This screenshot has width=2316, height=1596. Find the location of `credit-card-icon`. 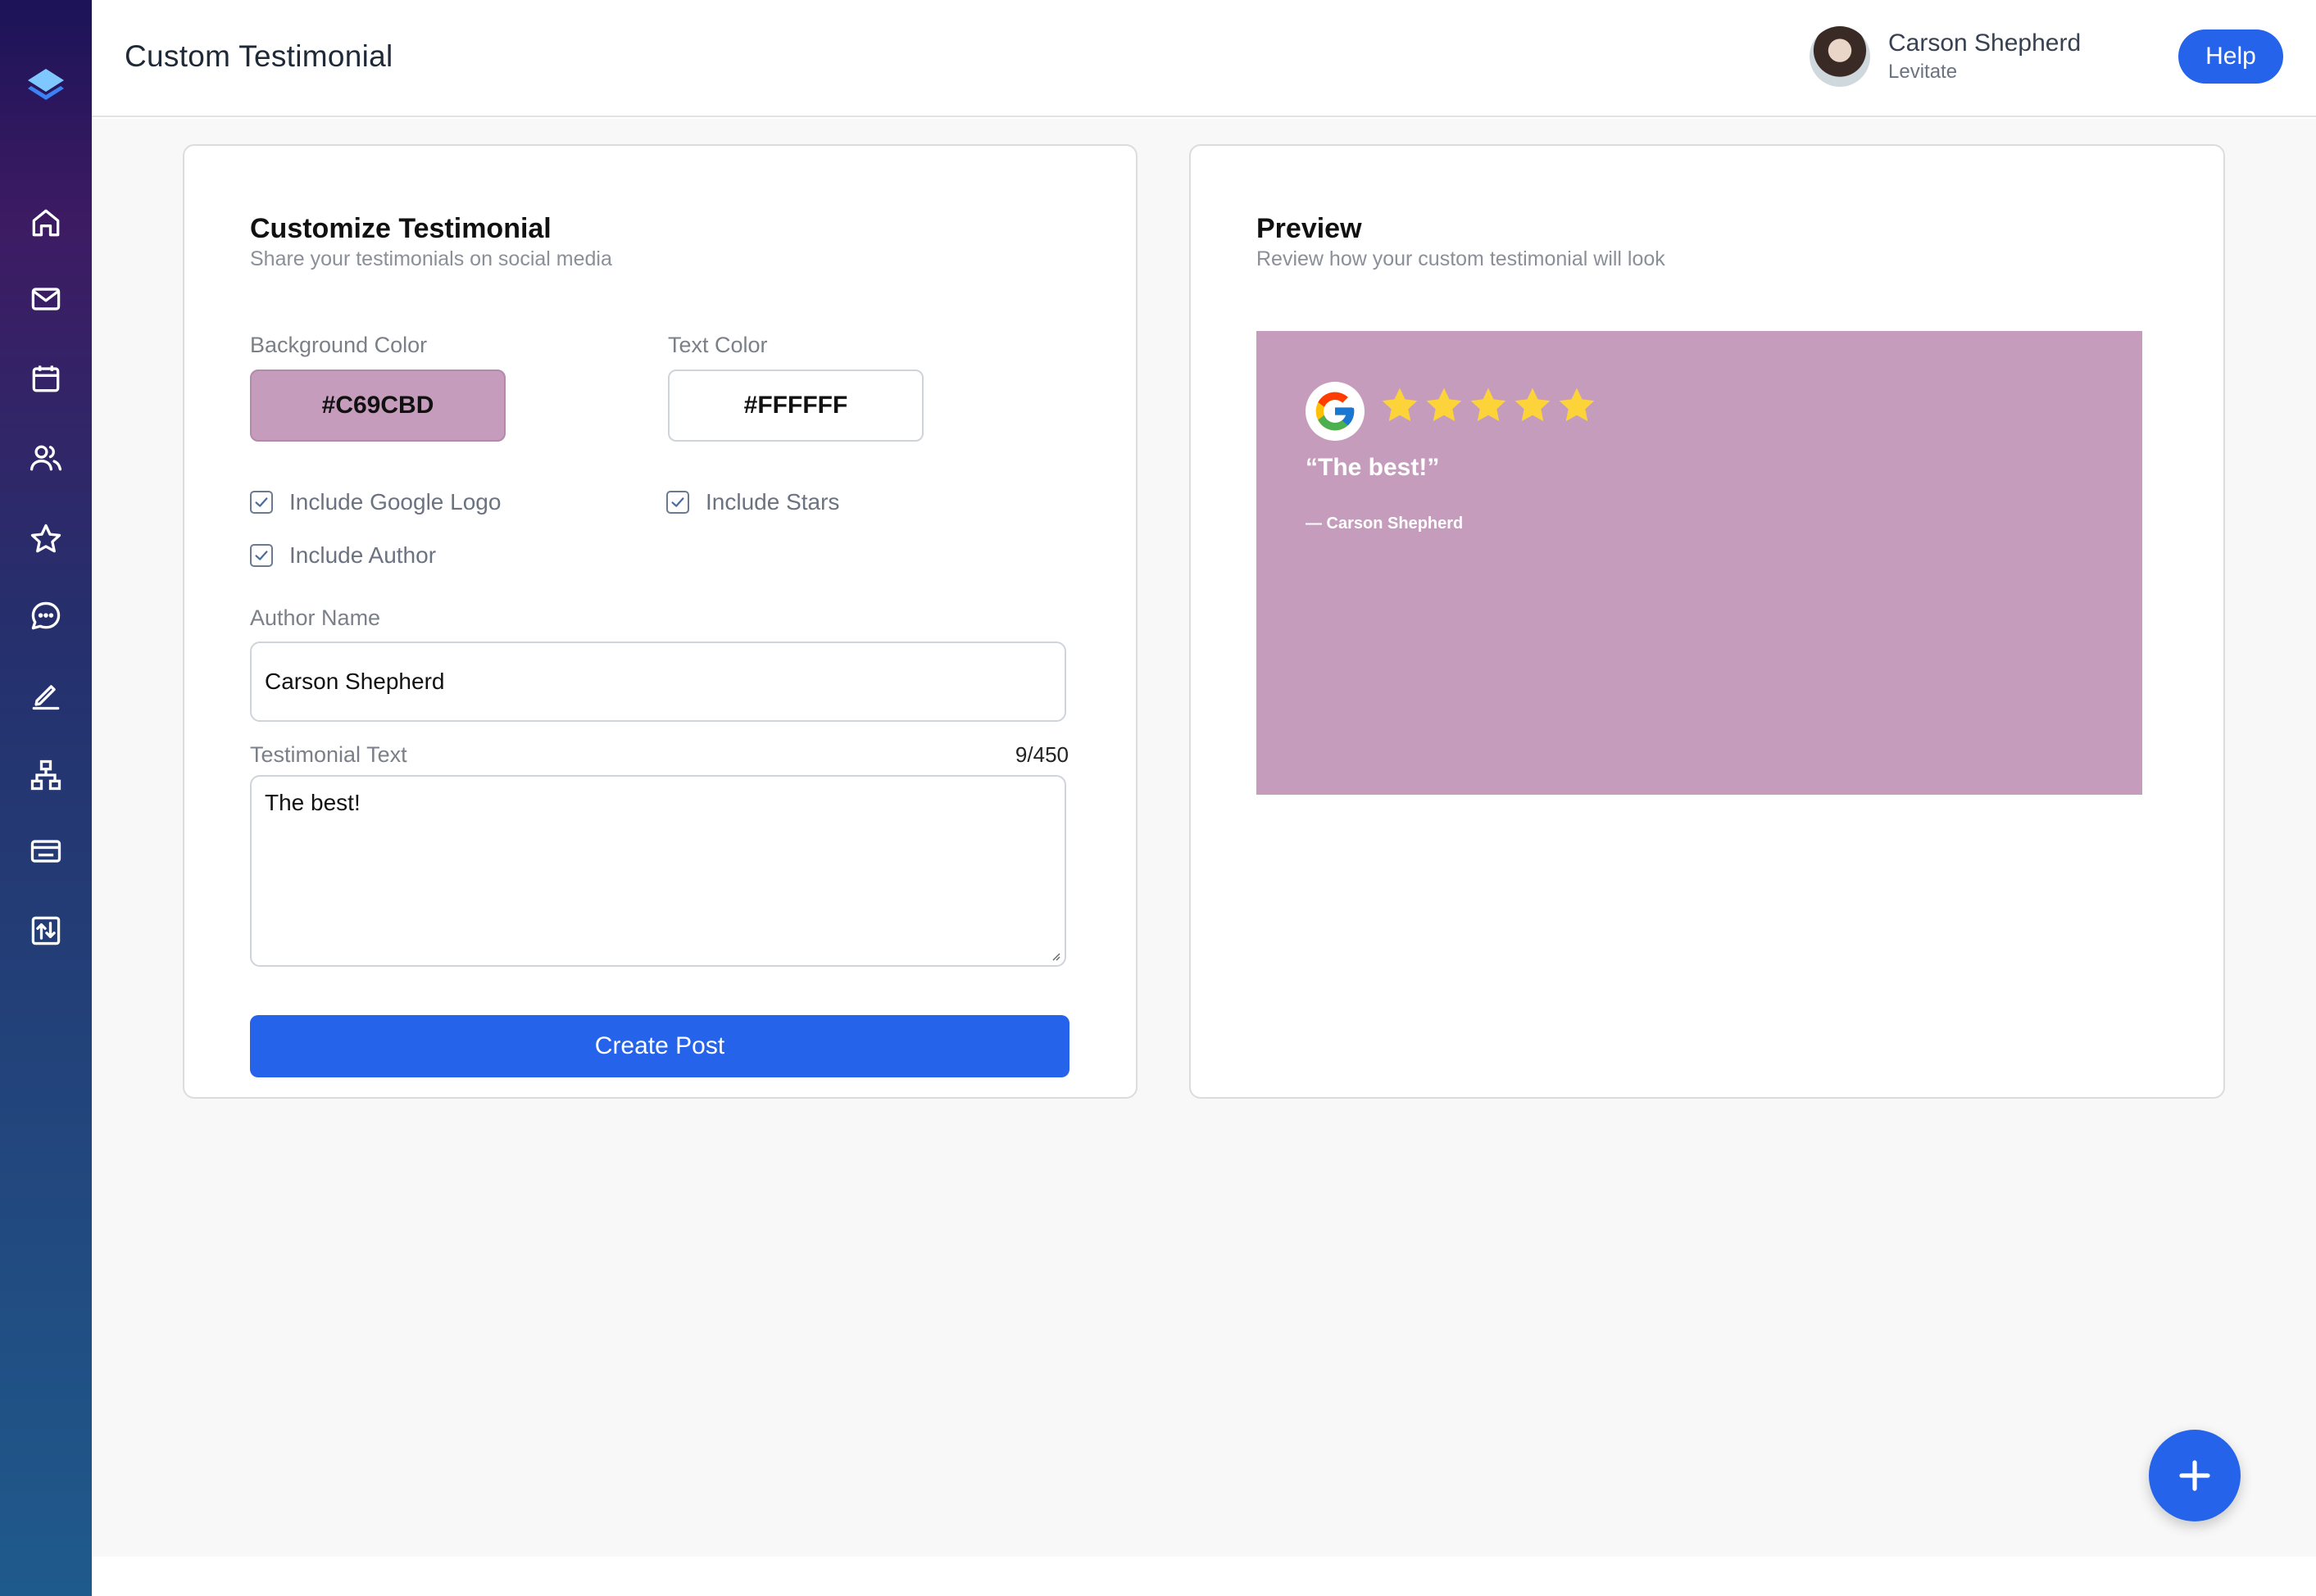

credit-card-icon is located at coordinates (45, 851).